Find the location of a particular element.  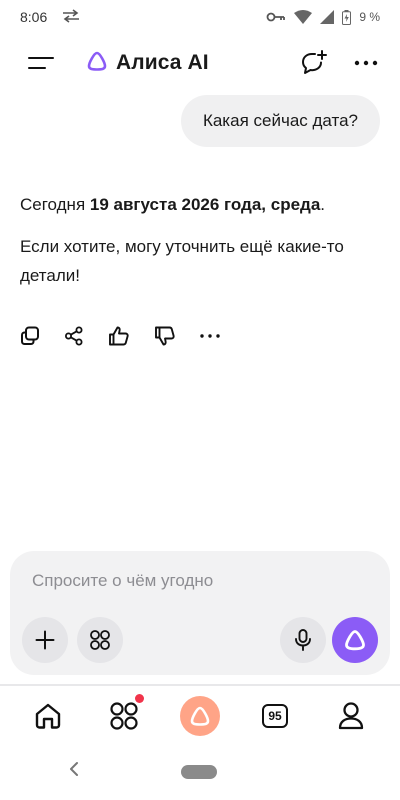

battery-percent: 9 % is located at coordinates (369, 17).